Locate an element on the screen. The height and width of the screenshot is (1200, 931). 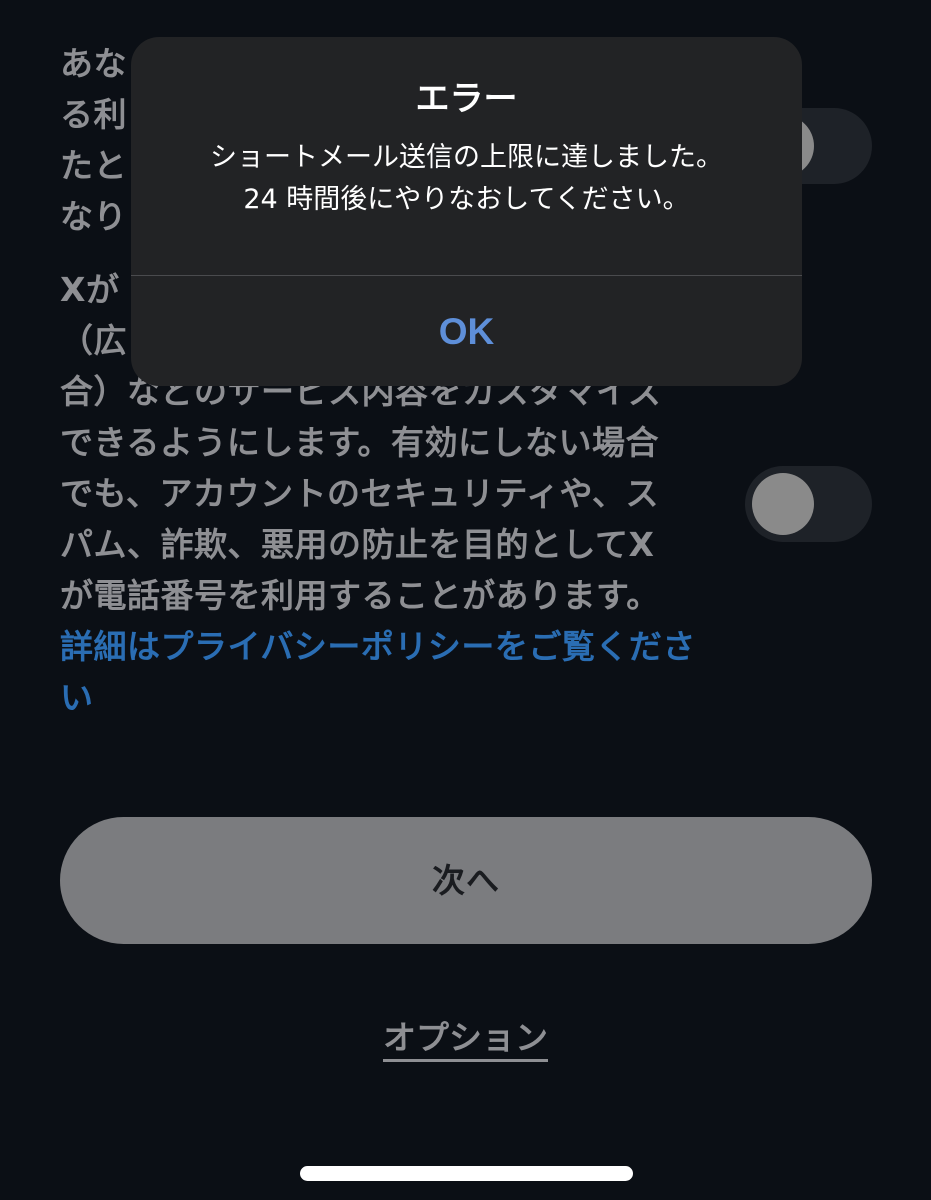
description-line: でも、アカウントのセキュリティや、ス is located at coordinates (360, 493).